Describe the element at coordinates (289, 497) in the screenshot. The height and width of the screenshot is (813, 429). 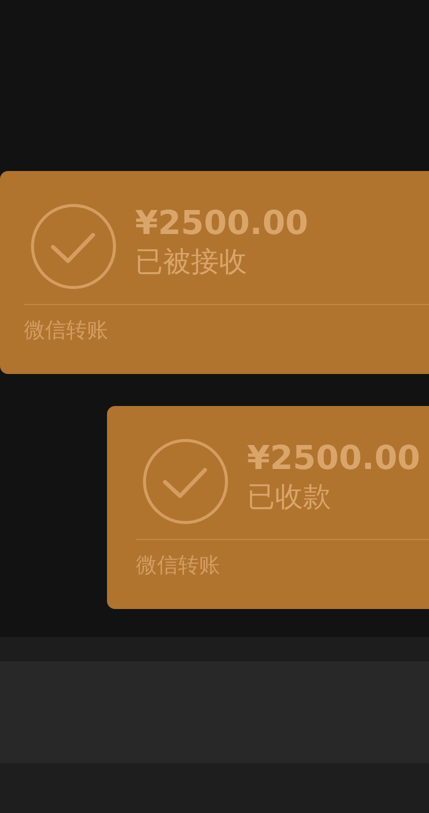
I see `transfer-status: 已收款` at that location.